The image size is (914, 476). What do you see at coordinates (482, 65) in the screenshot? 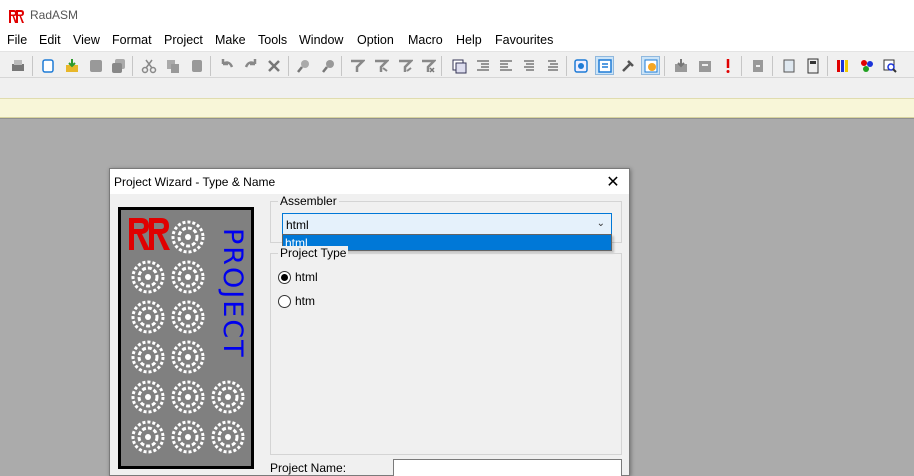
I see `indent-icon` at bounding box center [482, 65].